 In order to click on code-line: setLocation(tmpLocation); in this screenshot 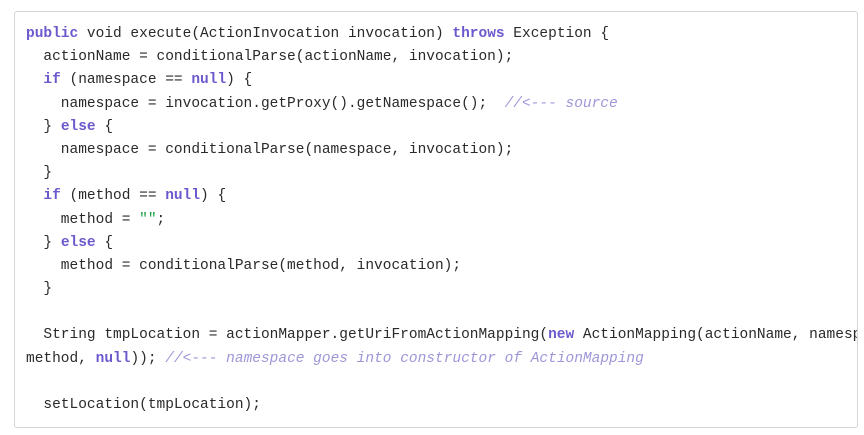, I will do `click(441, 405)`.